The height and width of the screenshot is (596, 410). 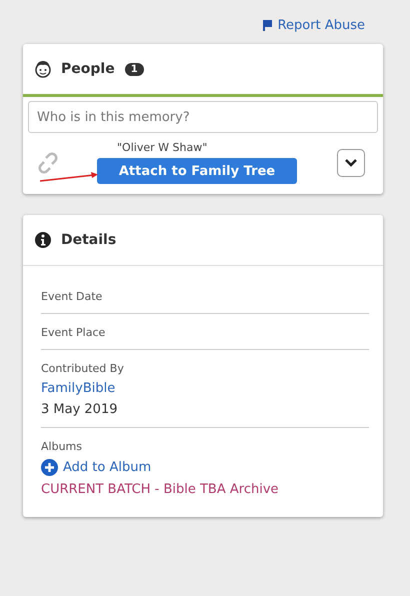 I want to click on info-icon, so click(x=43, y=240).